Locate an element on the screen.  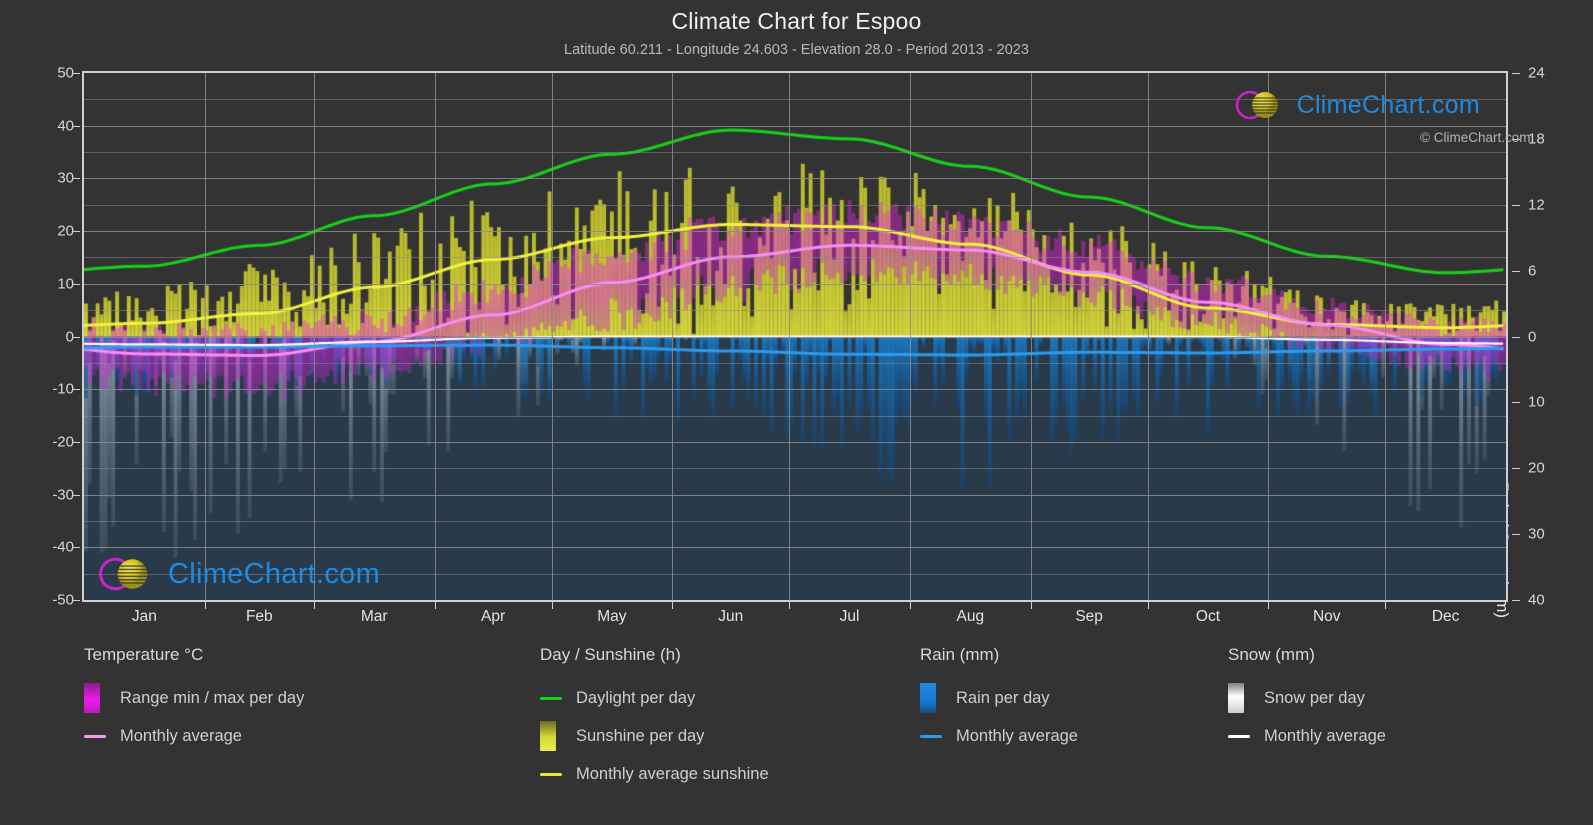
legend-item: Range min / max per day is located at coordinates (194, 698).